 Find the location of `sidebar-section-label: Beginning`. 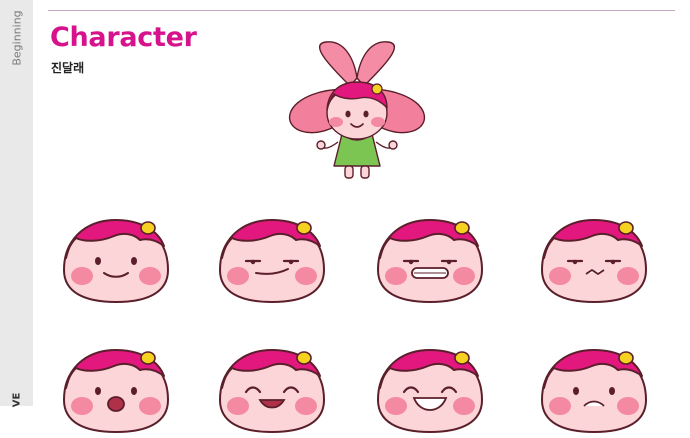

sidebar-section-label: Beginning is located at coordinates (17, 38).